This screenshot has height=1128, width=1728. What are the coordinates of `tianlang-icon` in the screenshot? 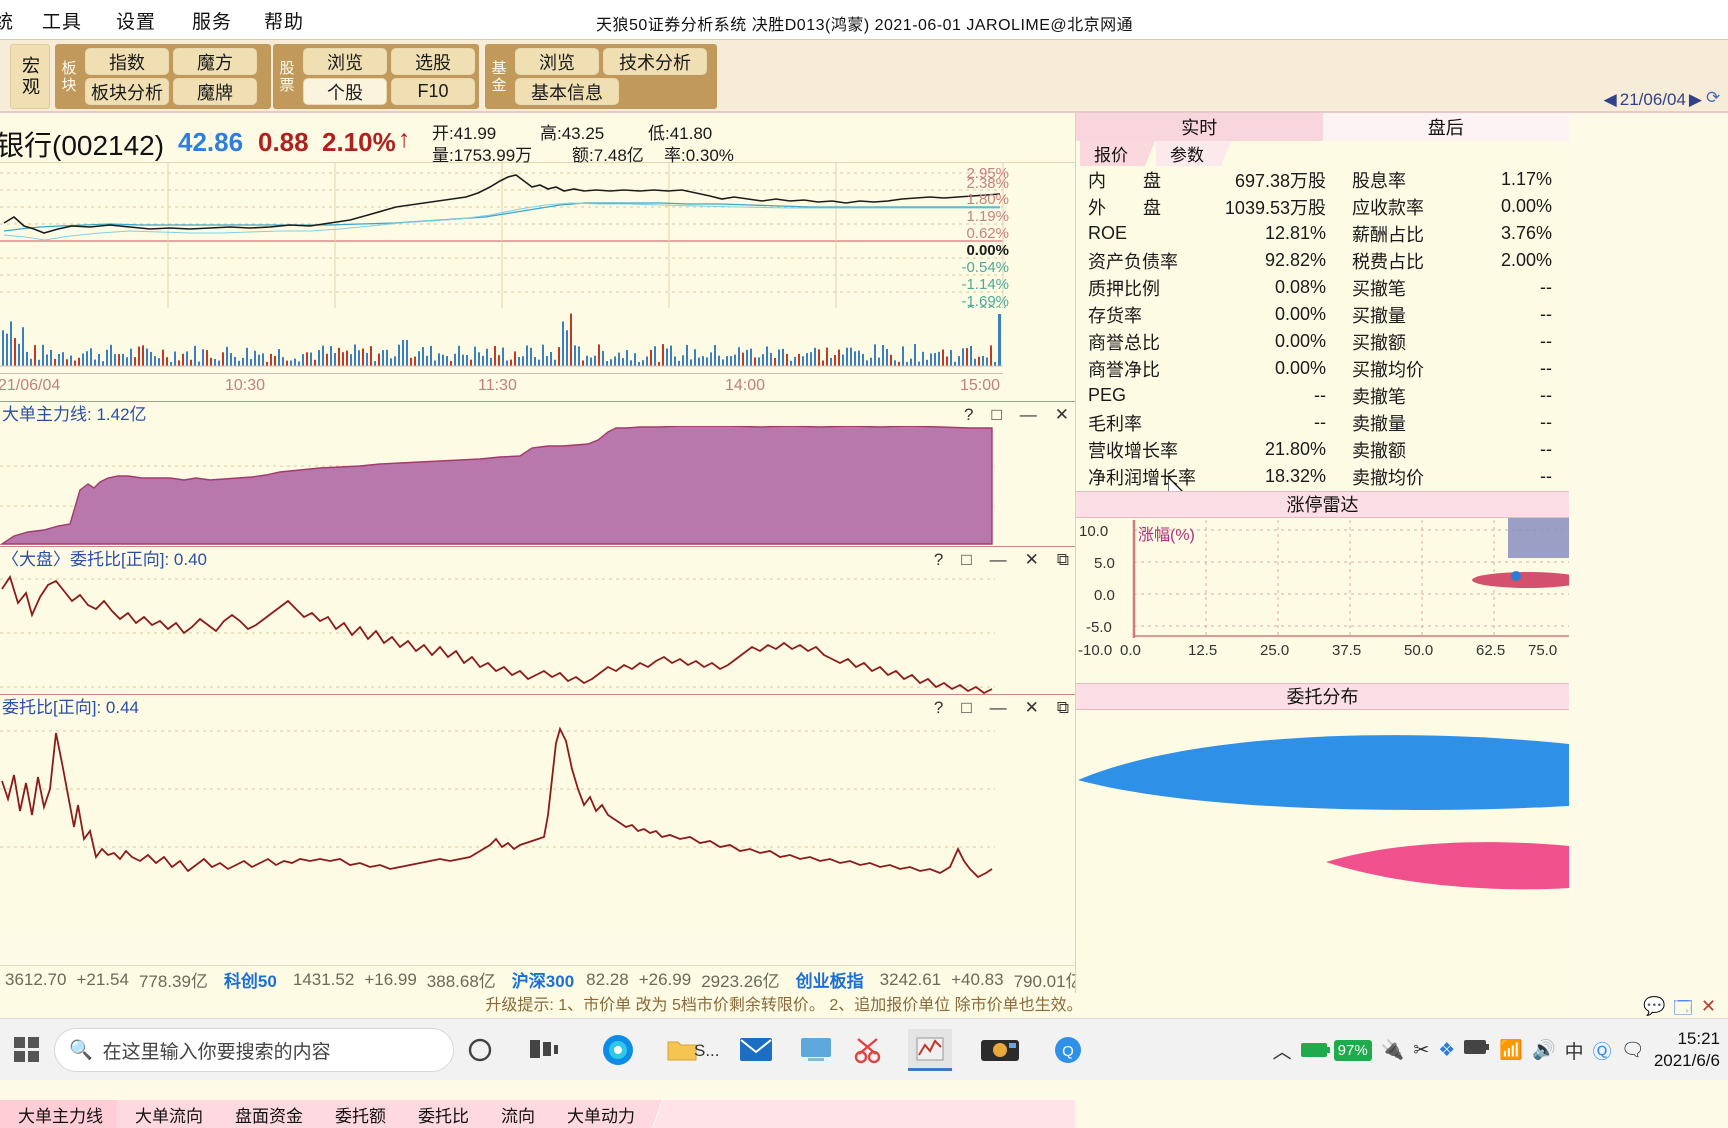 It's located at (930, 1050).